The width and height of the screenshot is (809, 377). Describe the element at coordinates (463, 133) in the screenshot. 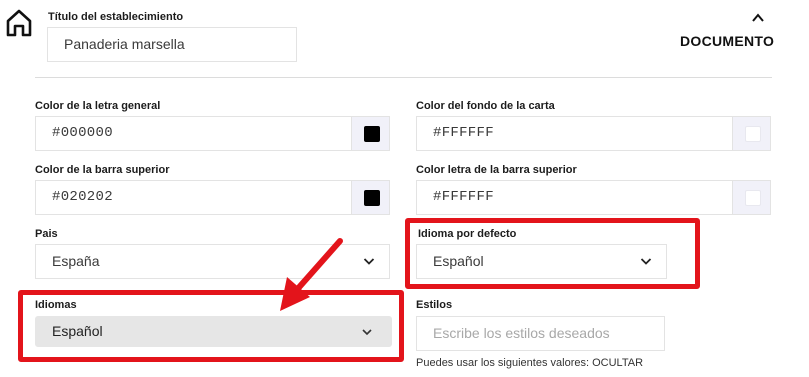

I see `card-bg-color-value: #FFFFFF` at that location.